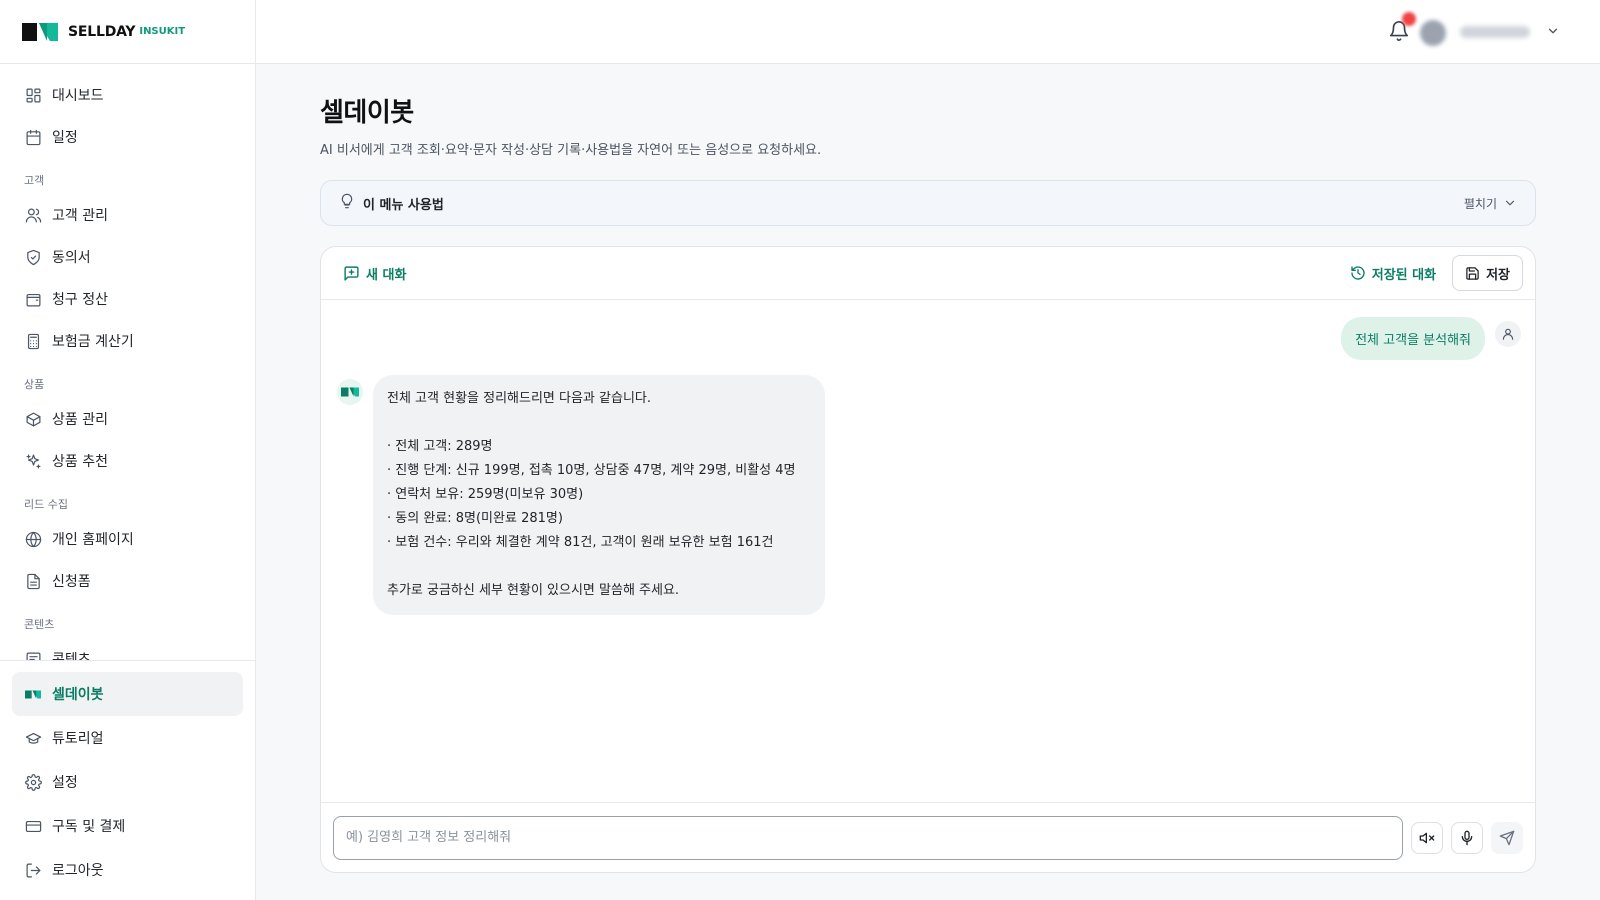 This screenshot has width=1600, height=900. I want to click on user-name-blurred, so click(1495, 32).